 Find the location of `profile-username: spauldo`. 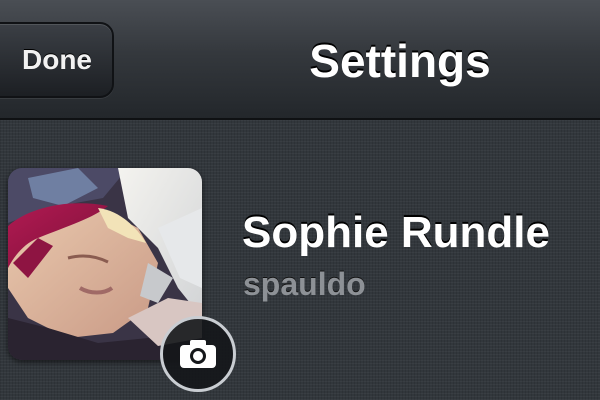

profile-username: spauldo is located at coordinates (304, 284).